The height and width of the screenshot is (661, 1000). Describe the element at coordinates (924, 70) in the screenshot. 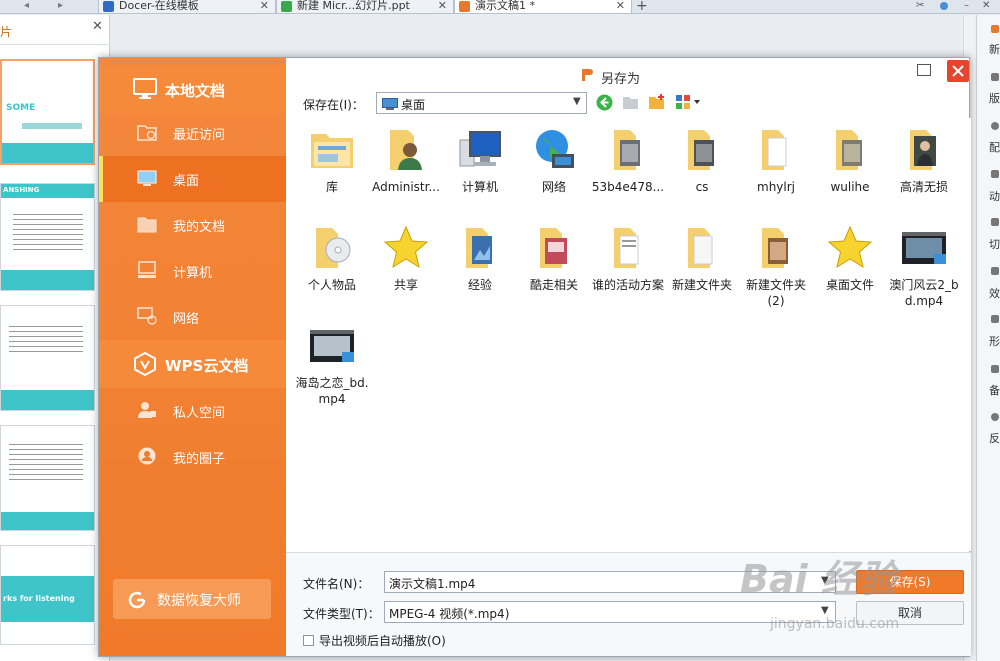

I see `maximize-button` at that location.